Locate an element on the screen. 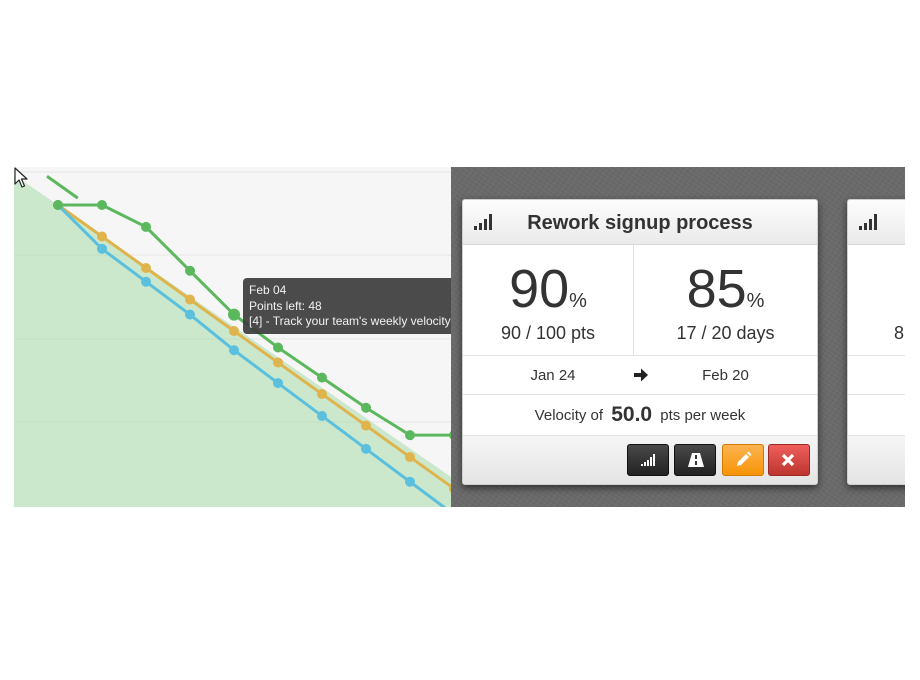 The height and width of the screenshot is (680, 920). days-progress: 17 / 20 days is located at coordinates (725, 333).